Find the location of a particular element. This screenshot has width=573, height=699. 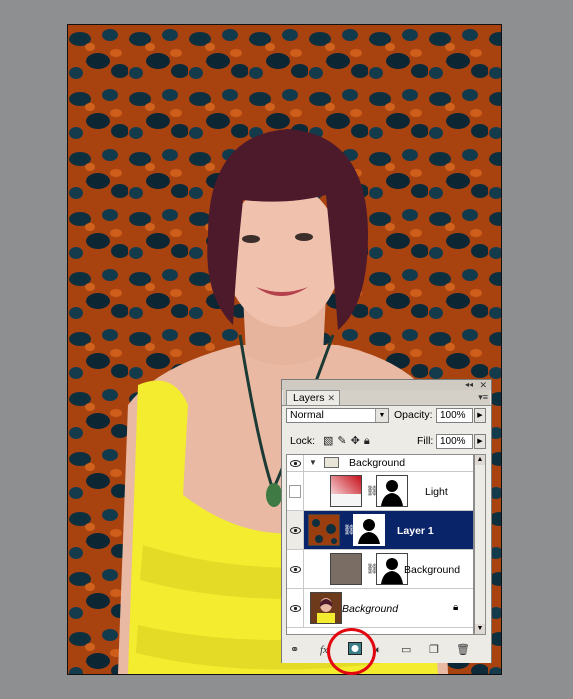

blend-mode-value: Normal is located at coordinates (307, 415).